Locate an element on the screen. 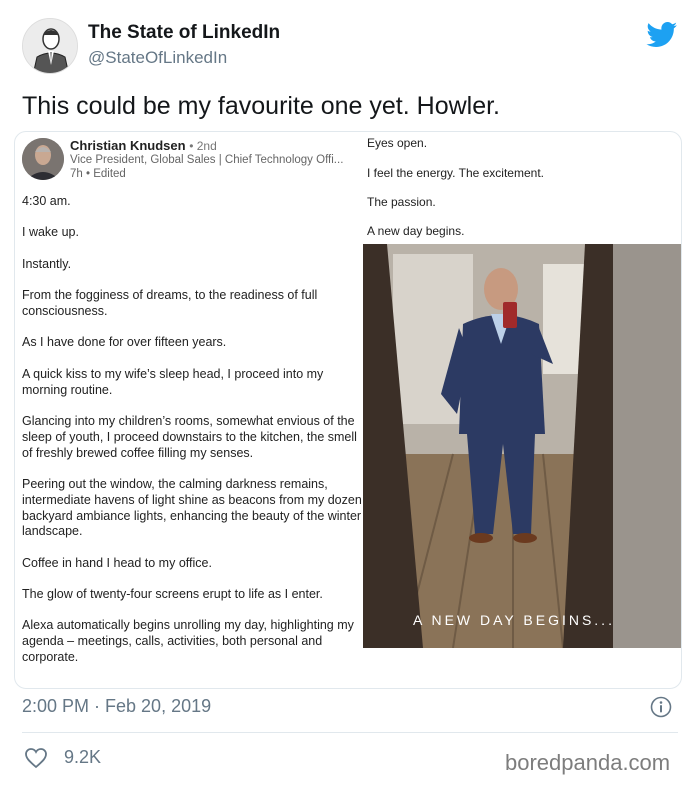 The width and height of the screenshot is (700, 786). post-paragraph: 4:30 am. is located at coordinates (46, 201).